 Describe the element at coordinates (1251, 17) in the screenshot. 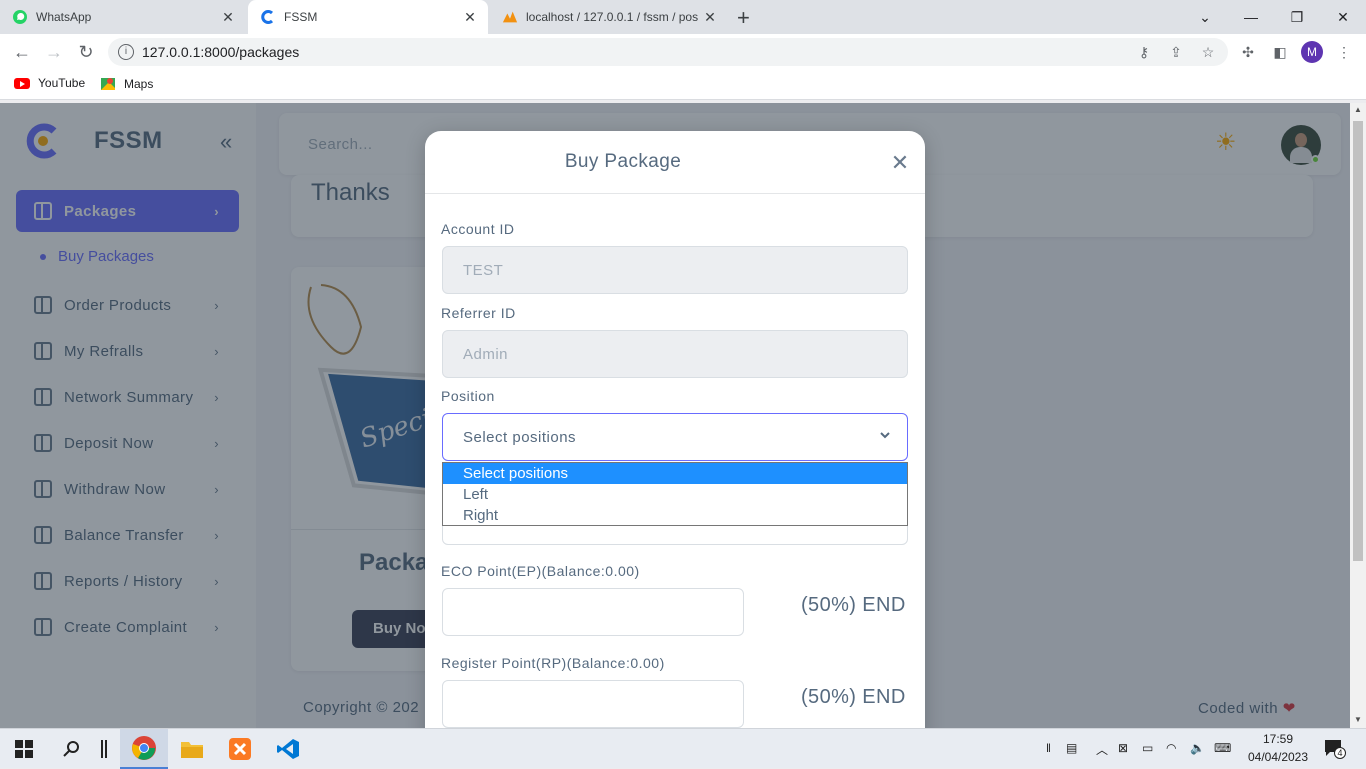

I see `minimize-icon: —` at that location.